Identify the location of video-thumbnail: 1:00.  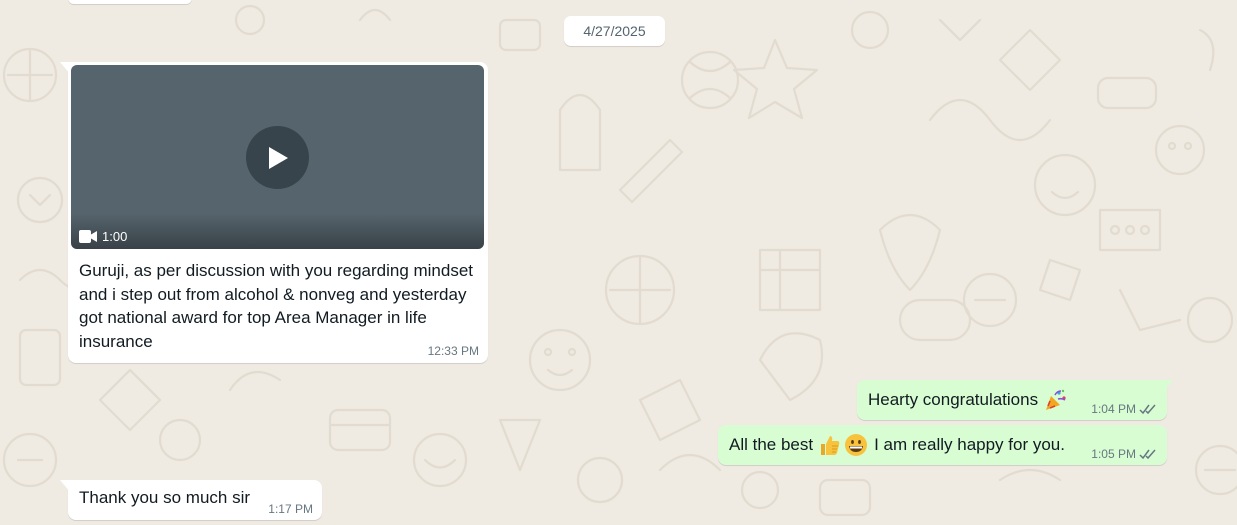
(277, 157).